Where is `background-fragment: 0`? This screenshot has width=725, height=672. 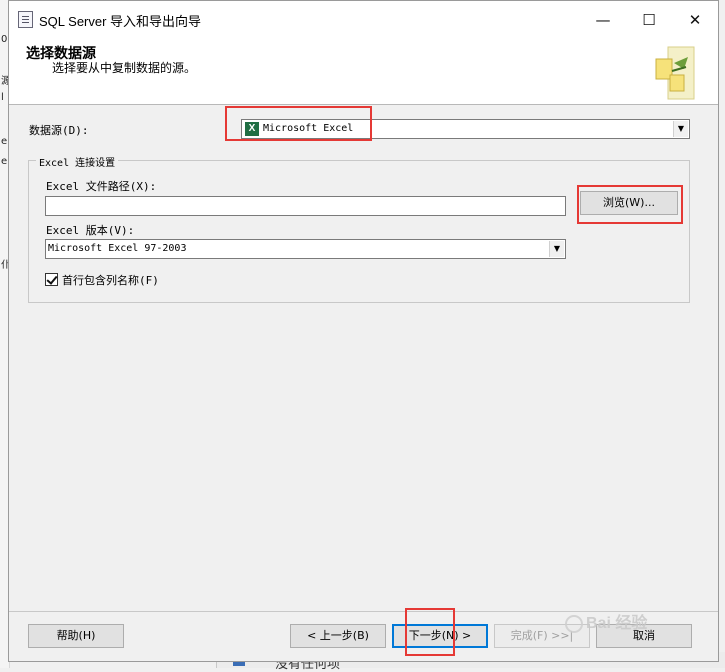 background-fragment: 0 is located at coordinates (4, 39).